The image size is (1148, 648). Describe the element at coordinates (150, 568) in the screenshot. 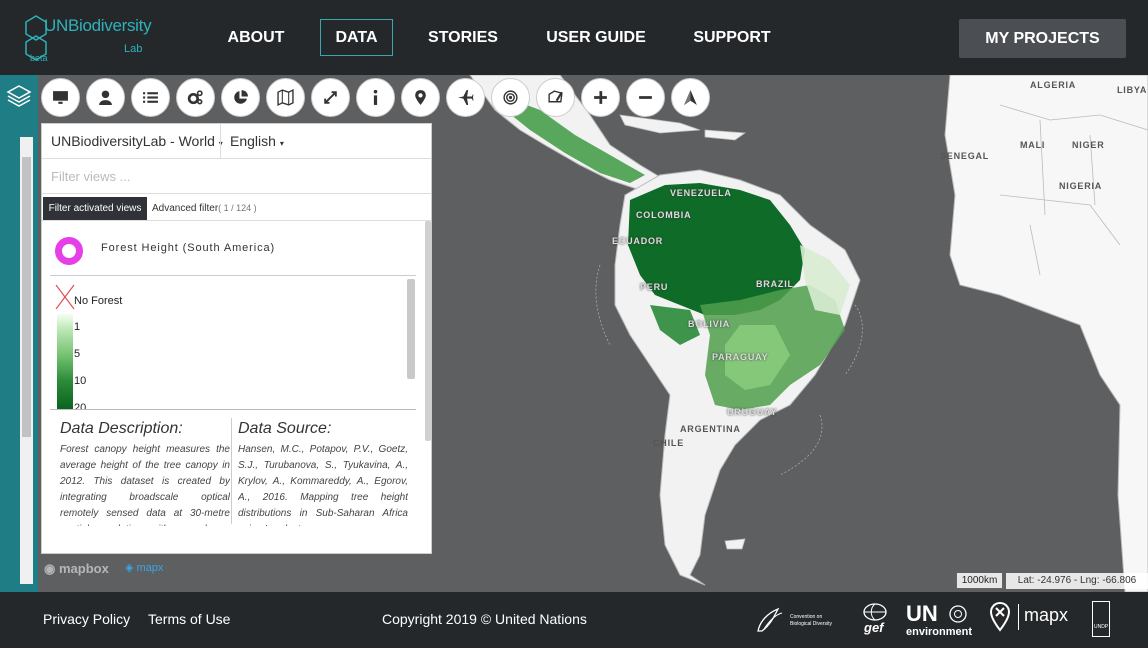

I see `mapx-label: mapx` at that location.